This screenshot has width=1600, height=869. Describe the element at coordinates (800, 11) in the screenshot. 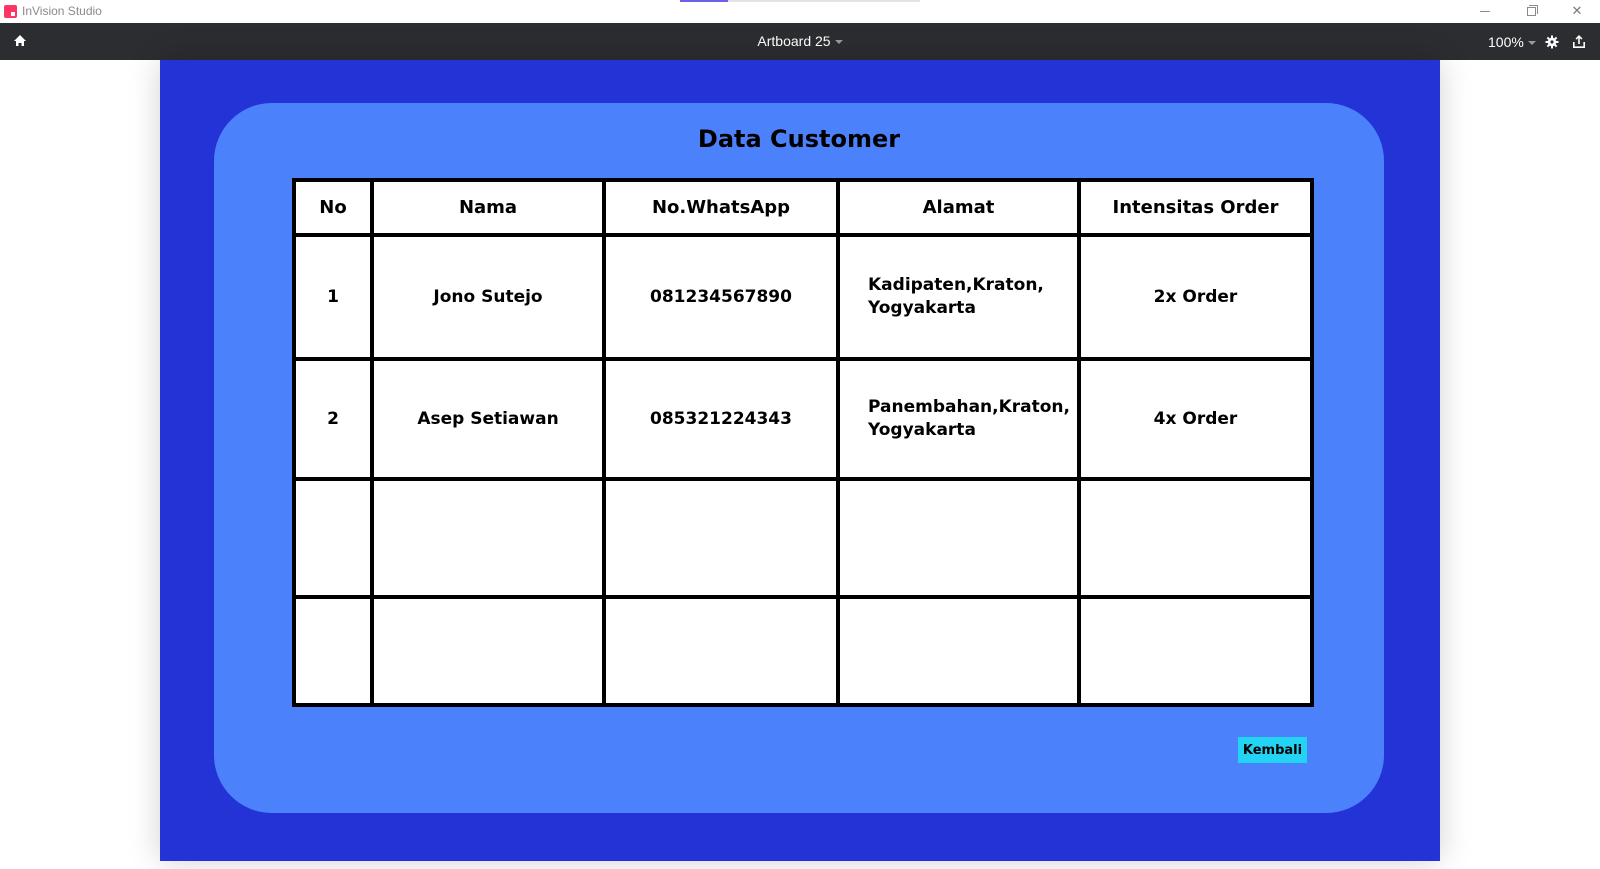

I see `window-title-bar: InVision Studio ✕` at that location.